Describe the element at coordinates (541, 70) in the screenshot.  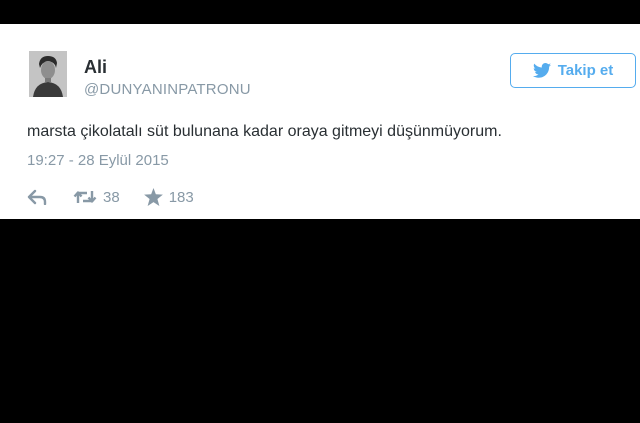
I see `twitter-bird-icon` at that location.